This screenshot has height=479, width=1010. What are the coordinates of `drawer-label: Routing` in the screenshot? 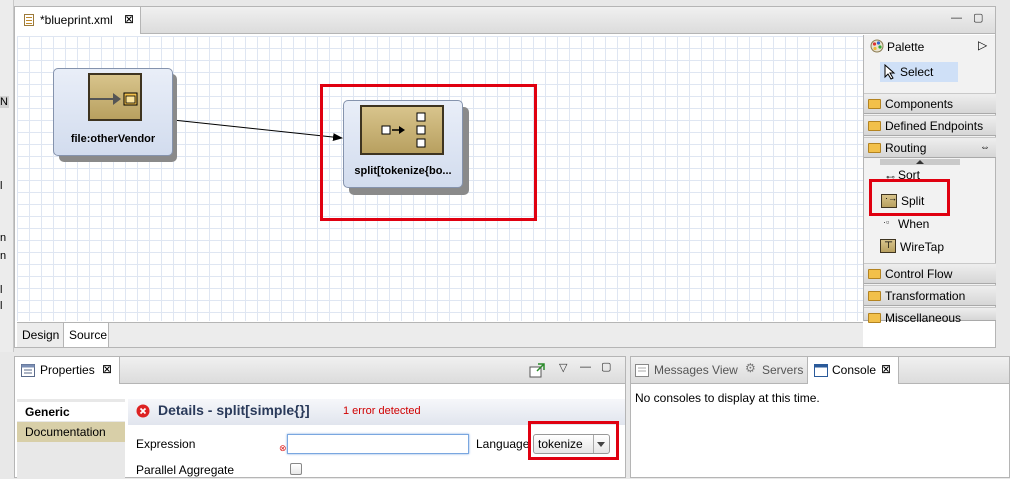 It's located at (906, 148).